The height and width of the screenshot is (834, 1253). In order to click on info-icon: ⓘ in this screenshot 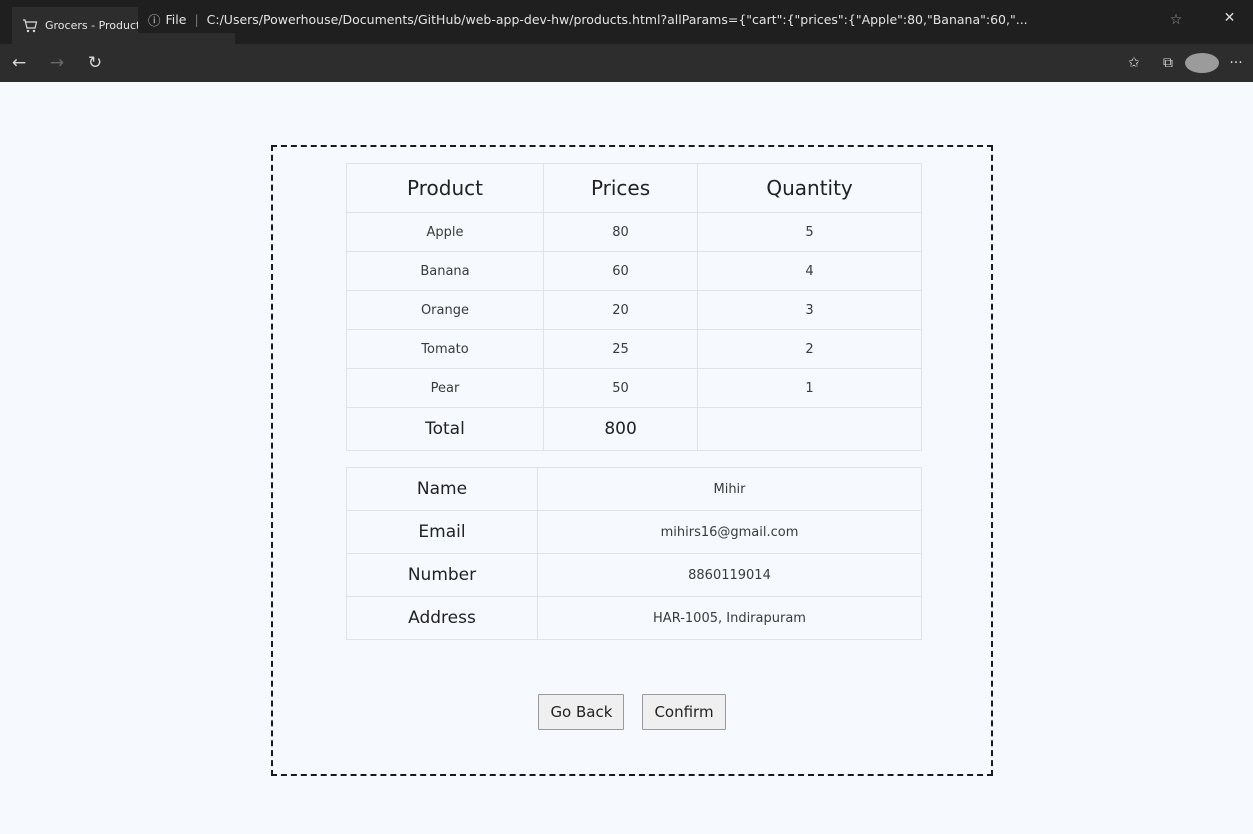, I will do `click(154, 19)`.